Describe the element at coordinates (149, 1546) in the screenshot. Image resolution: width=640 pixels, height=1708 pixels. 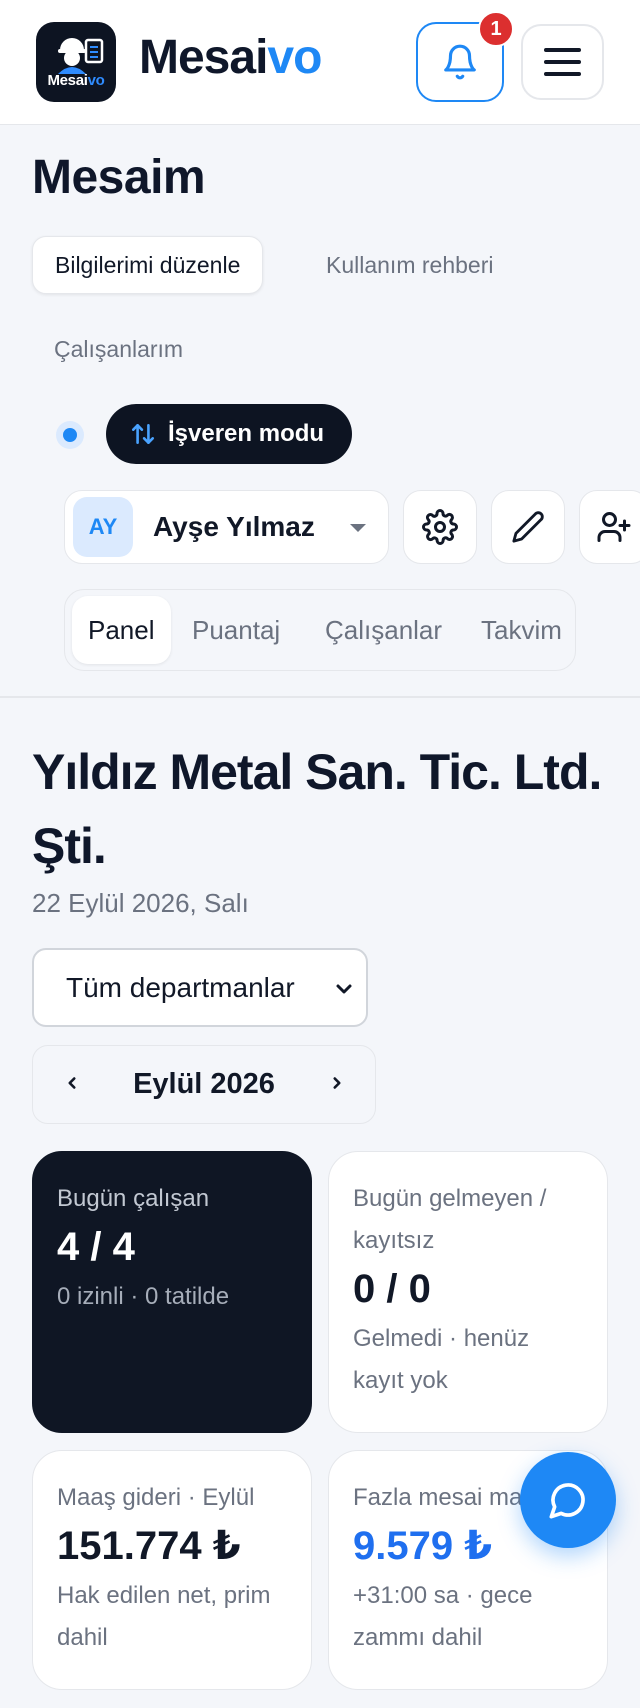
I see `stat-value: 151.774 ₺` at that location.